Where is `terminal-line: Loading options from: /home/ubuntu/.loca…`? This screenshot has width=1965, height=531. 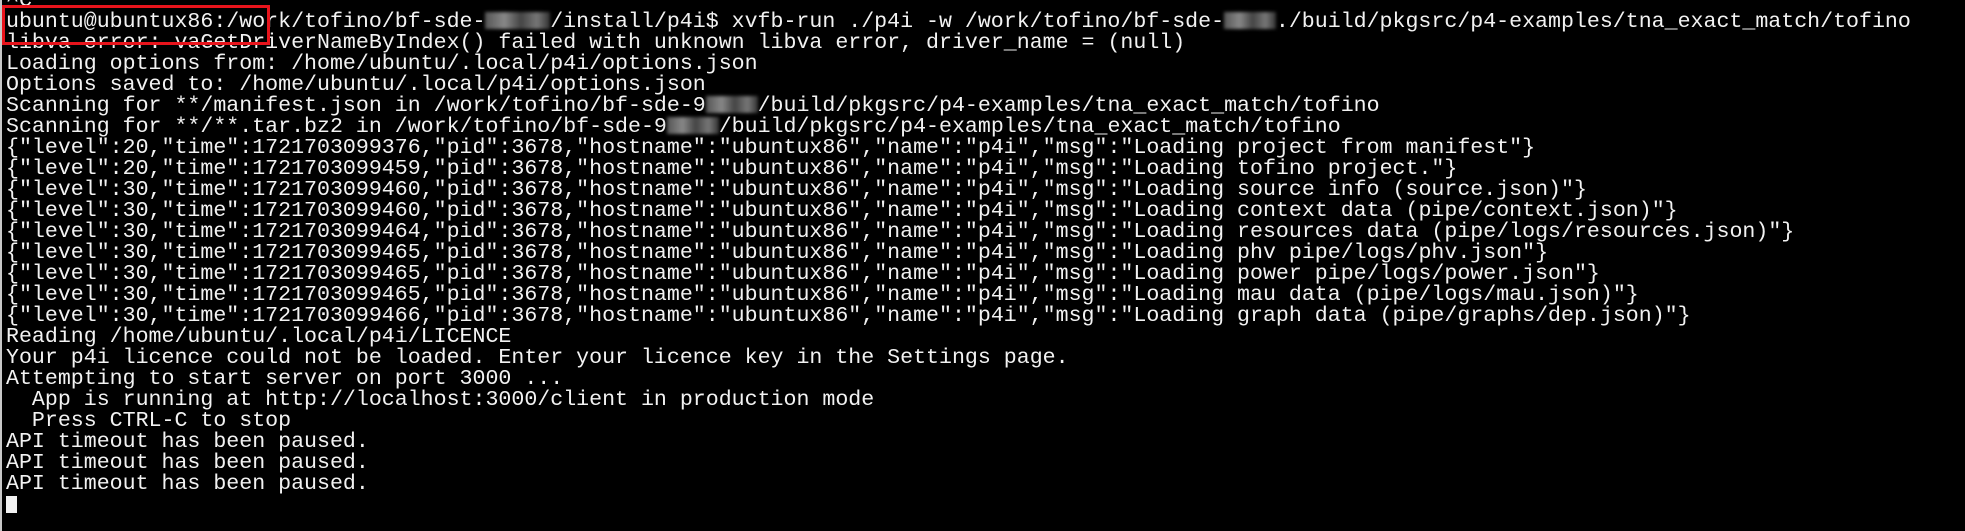 terminal-line: Loading options from: /home/ubuntu/.loca… is located at coordinates (958, 64).